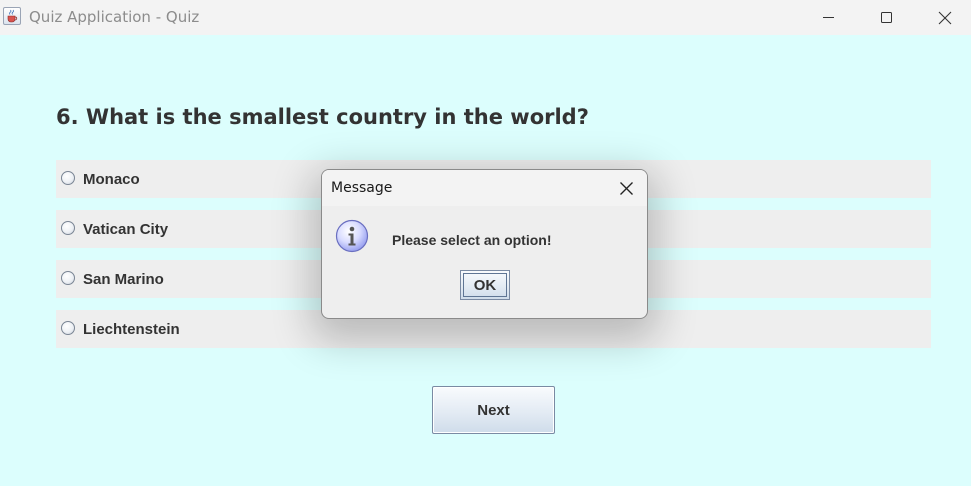 This screenshot has height=486, width=971. Describe the element at coordinates (12, 16) in the screenshot. I see `java-cup-icon` at that location.